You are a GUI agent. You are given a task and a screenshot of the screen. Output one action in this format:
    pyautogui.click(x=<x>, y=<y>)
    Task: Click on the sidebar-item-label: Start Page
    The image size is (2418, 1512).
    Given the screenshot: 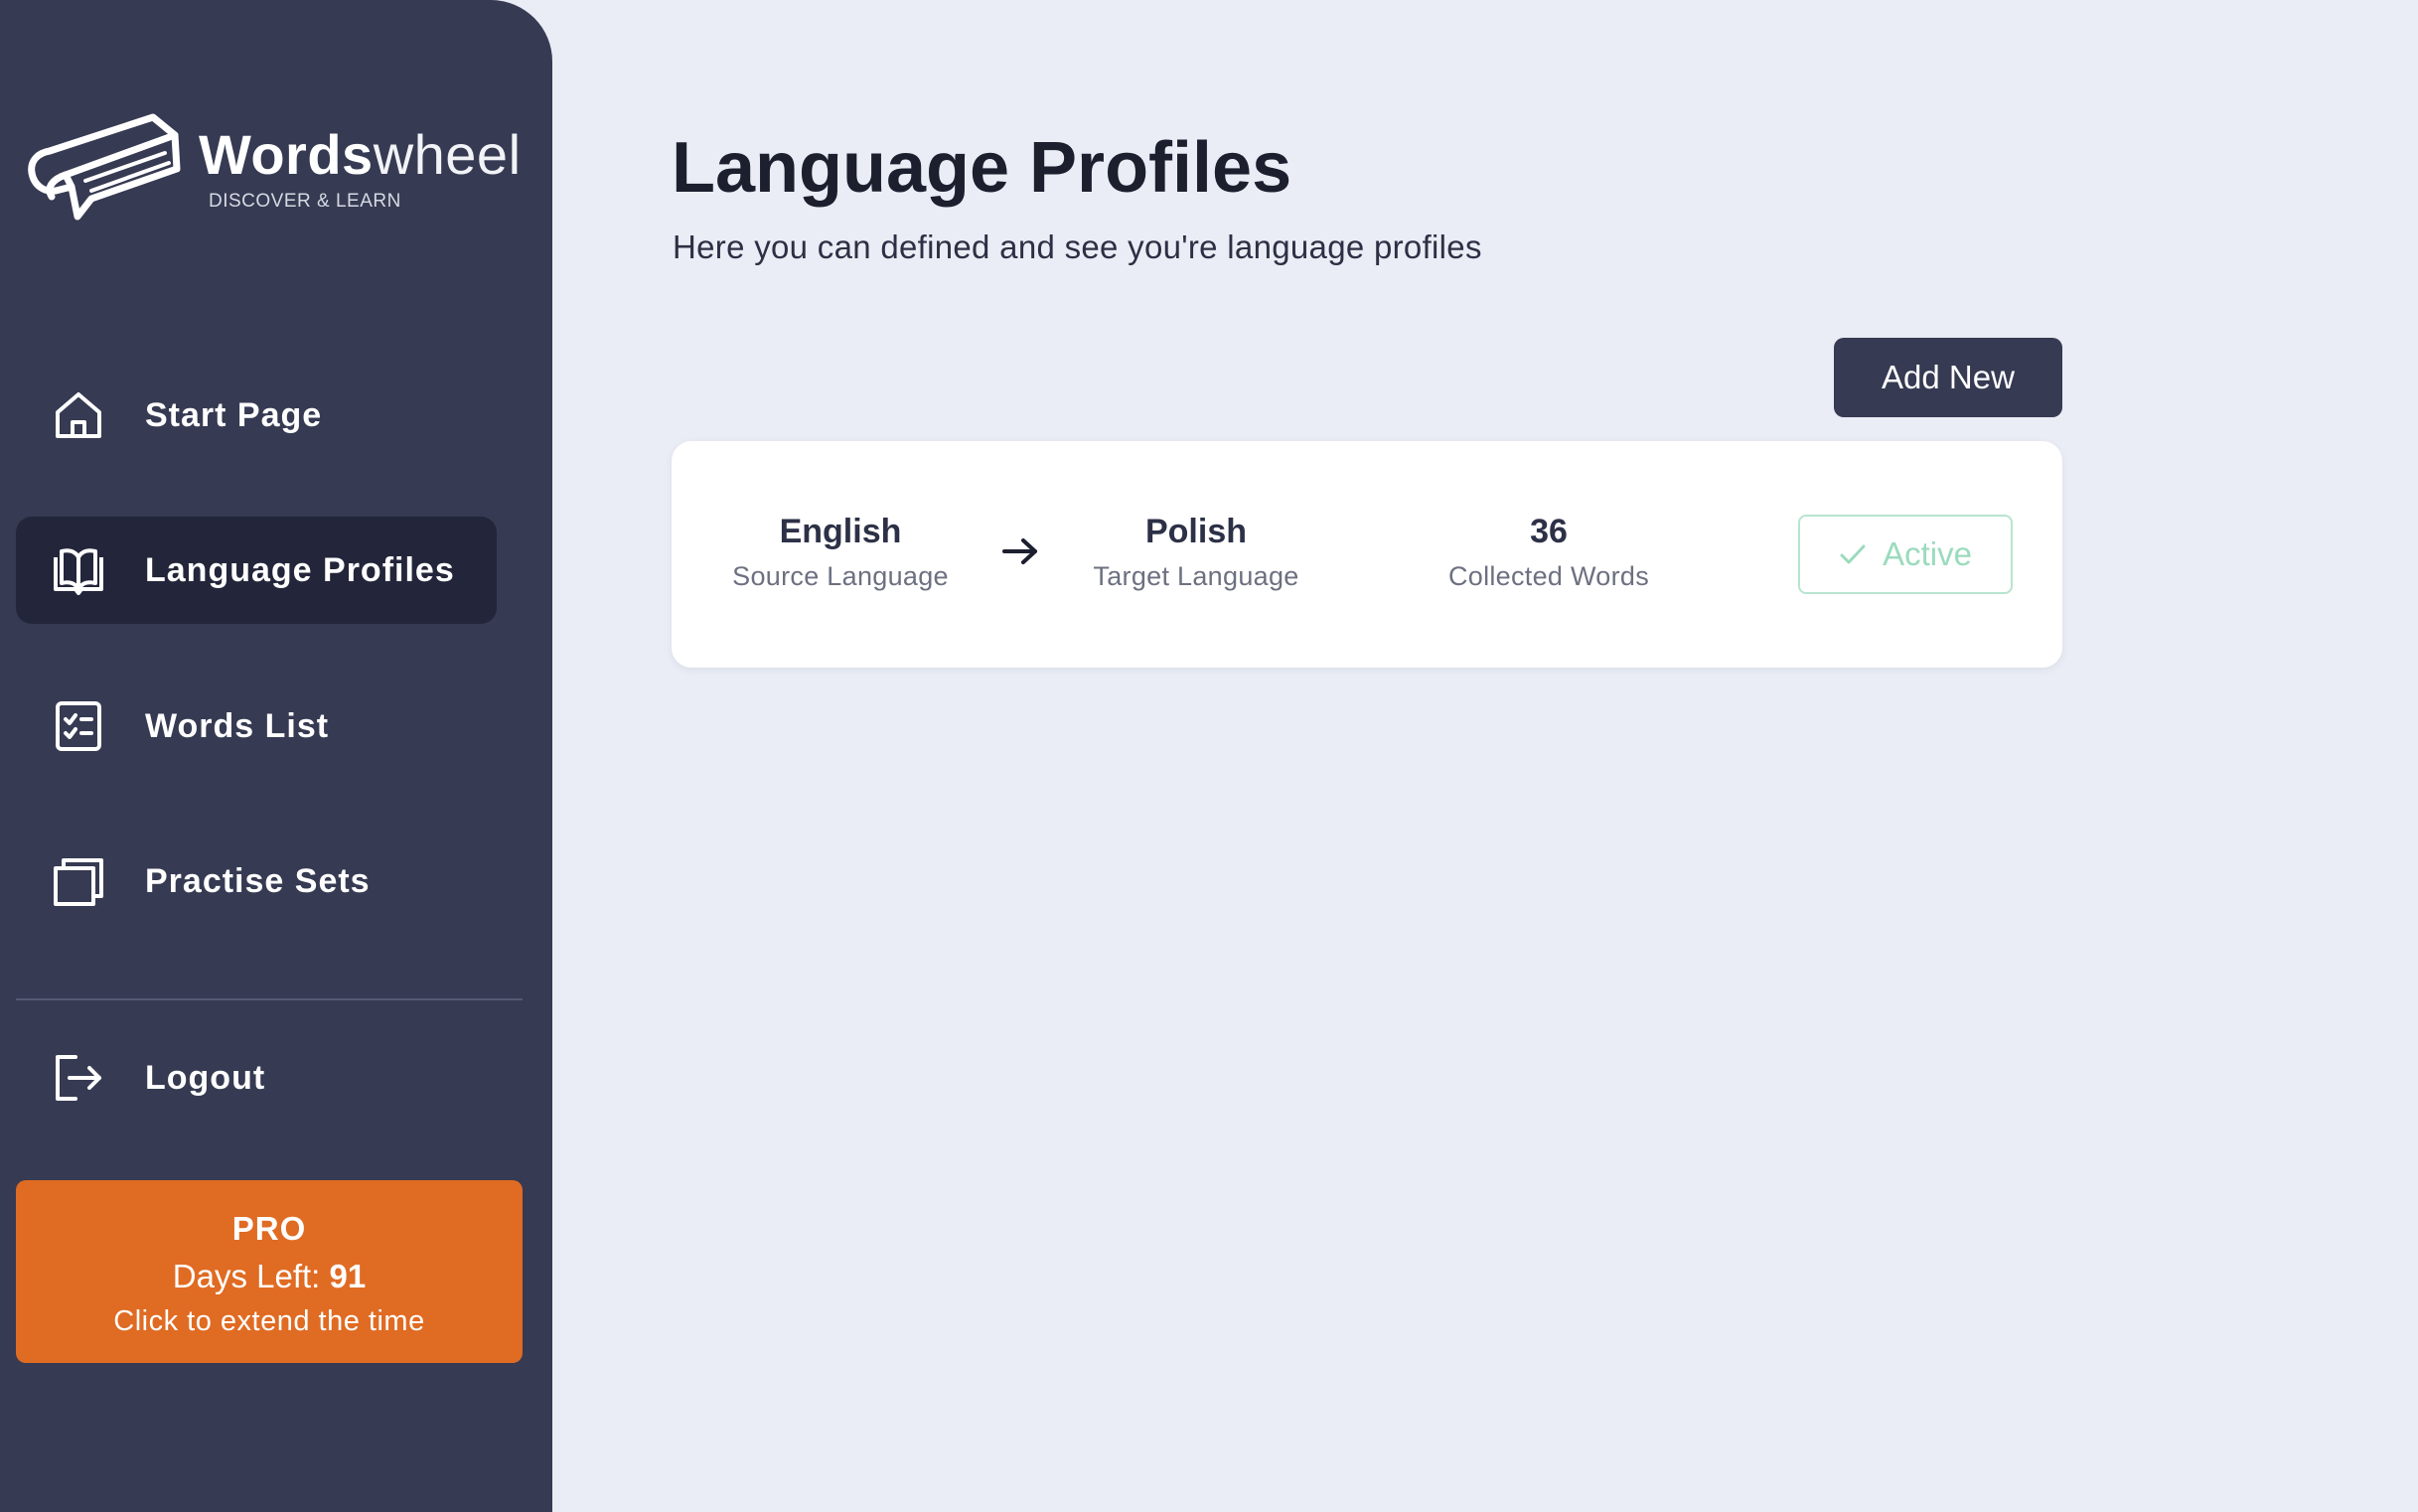 What is the action you would take?
    pyautogui.click(x=234, y=414)
    